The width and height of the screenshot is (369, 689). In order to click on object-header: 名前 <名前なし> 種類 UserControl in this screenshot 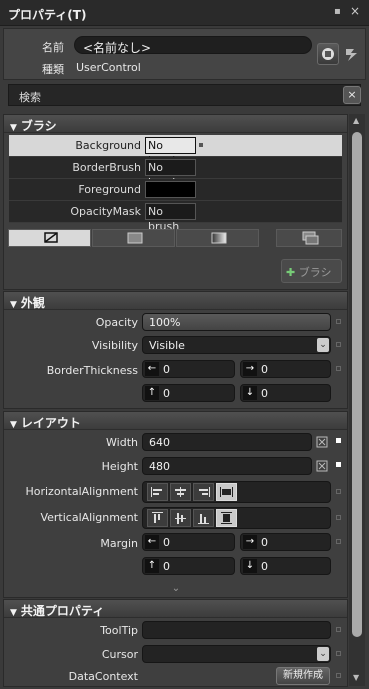, I will do `click(184, 54)`.